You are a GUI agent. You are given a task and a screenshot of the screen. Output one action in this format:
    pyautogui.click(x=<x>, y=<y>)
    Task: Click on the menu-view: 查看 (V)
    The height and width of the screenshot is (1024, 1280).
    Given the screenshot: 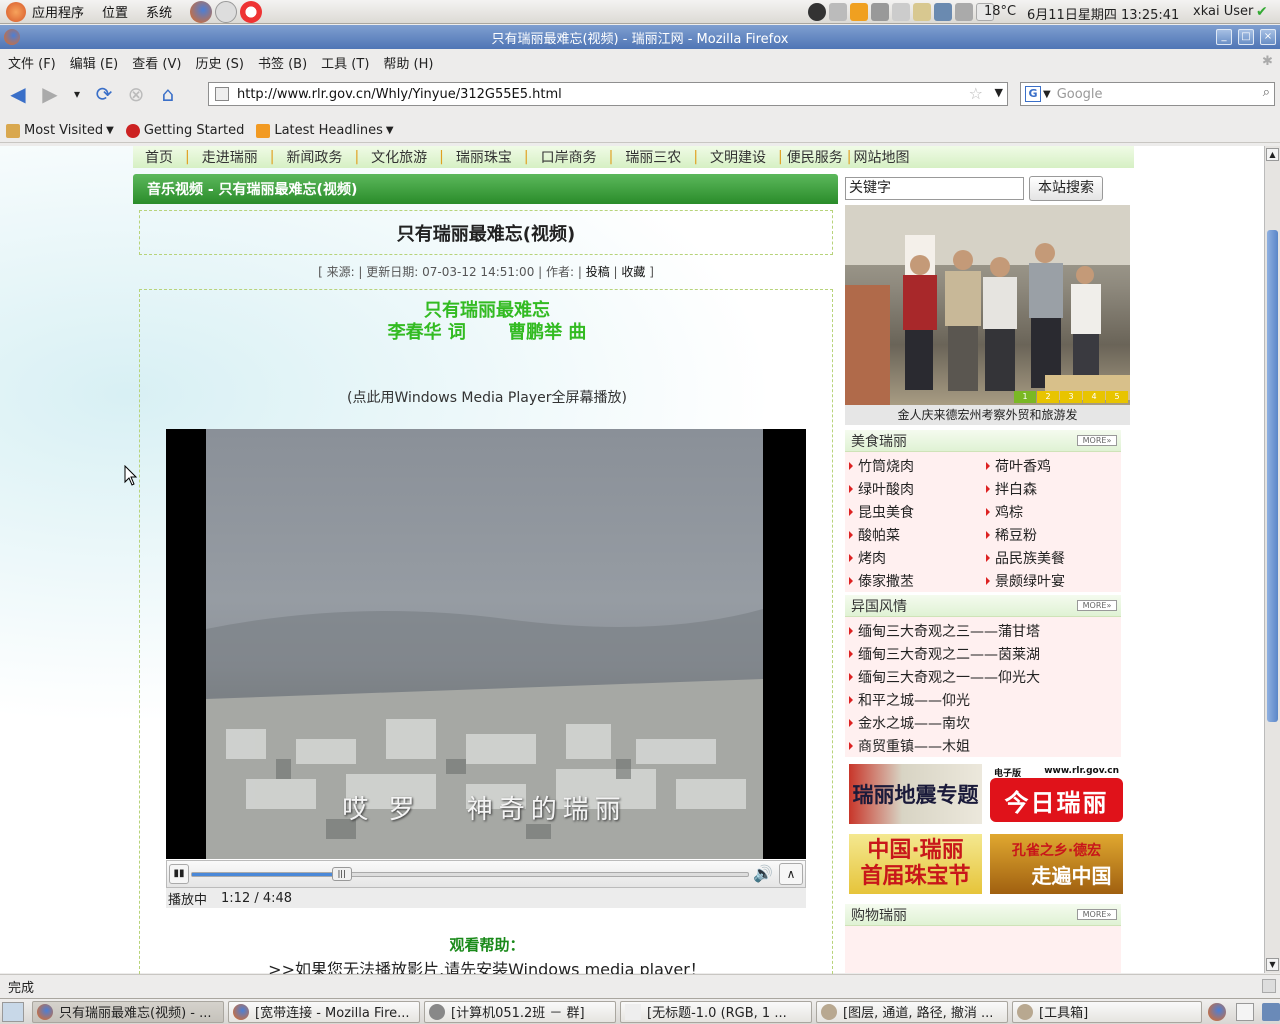 What is the action you would take?
    pyautogui.click(x=156, y=62)
    